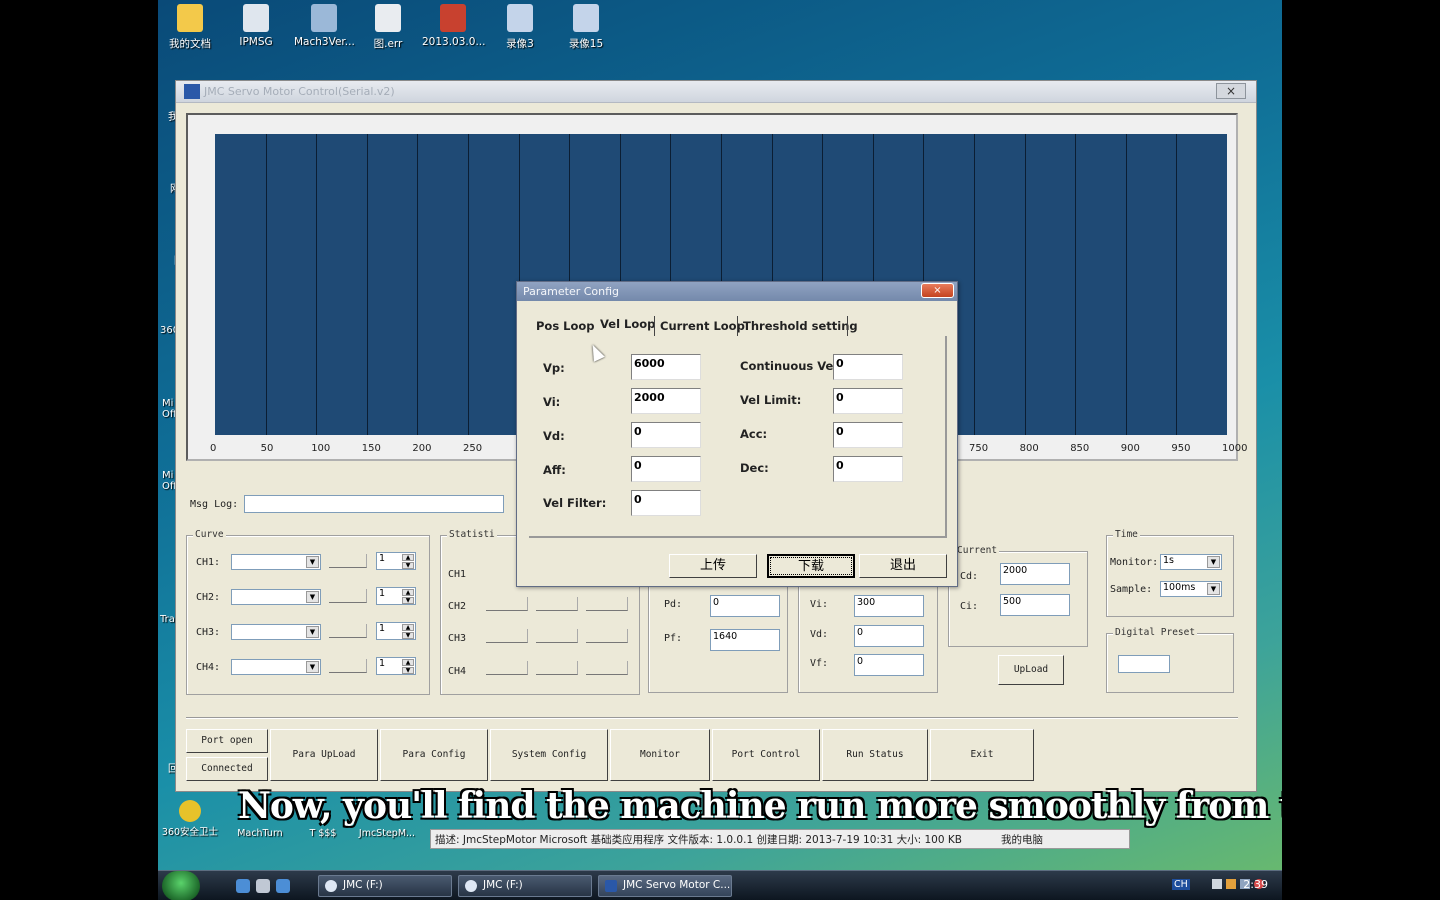 The image size is (1440, 900). I want to click on run-status-button: Run Status, so click(875, 755).